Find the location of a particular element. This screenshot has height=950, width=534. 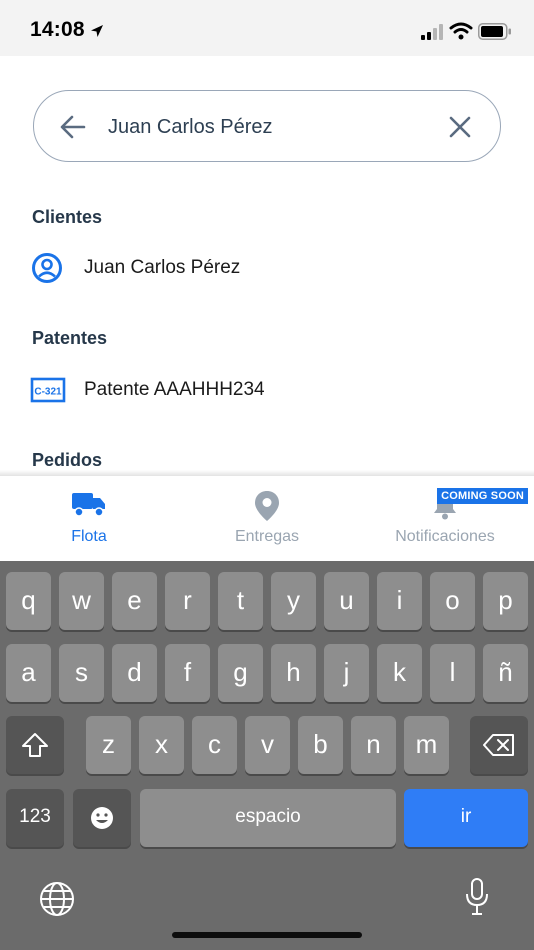

tab-entregas: Entregas is located at coordinates (267, 518).